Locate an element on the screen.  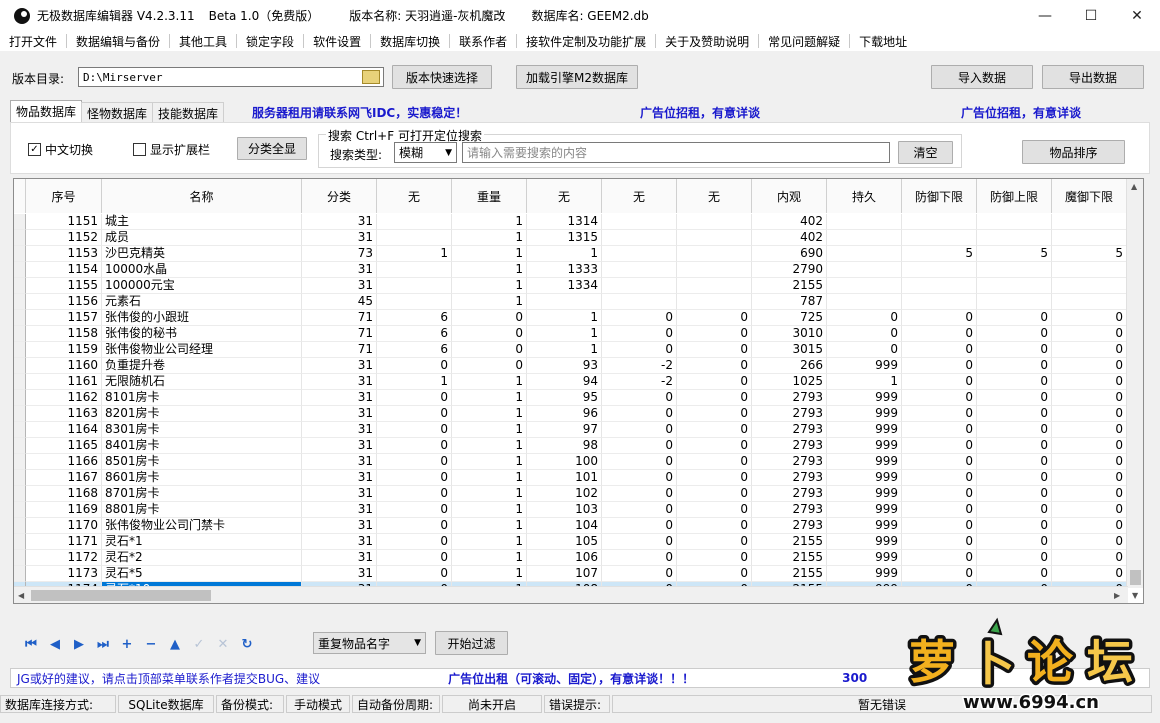
table-cell: 成员 is located at coordinates (202, 238).